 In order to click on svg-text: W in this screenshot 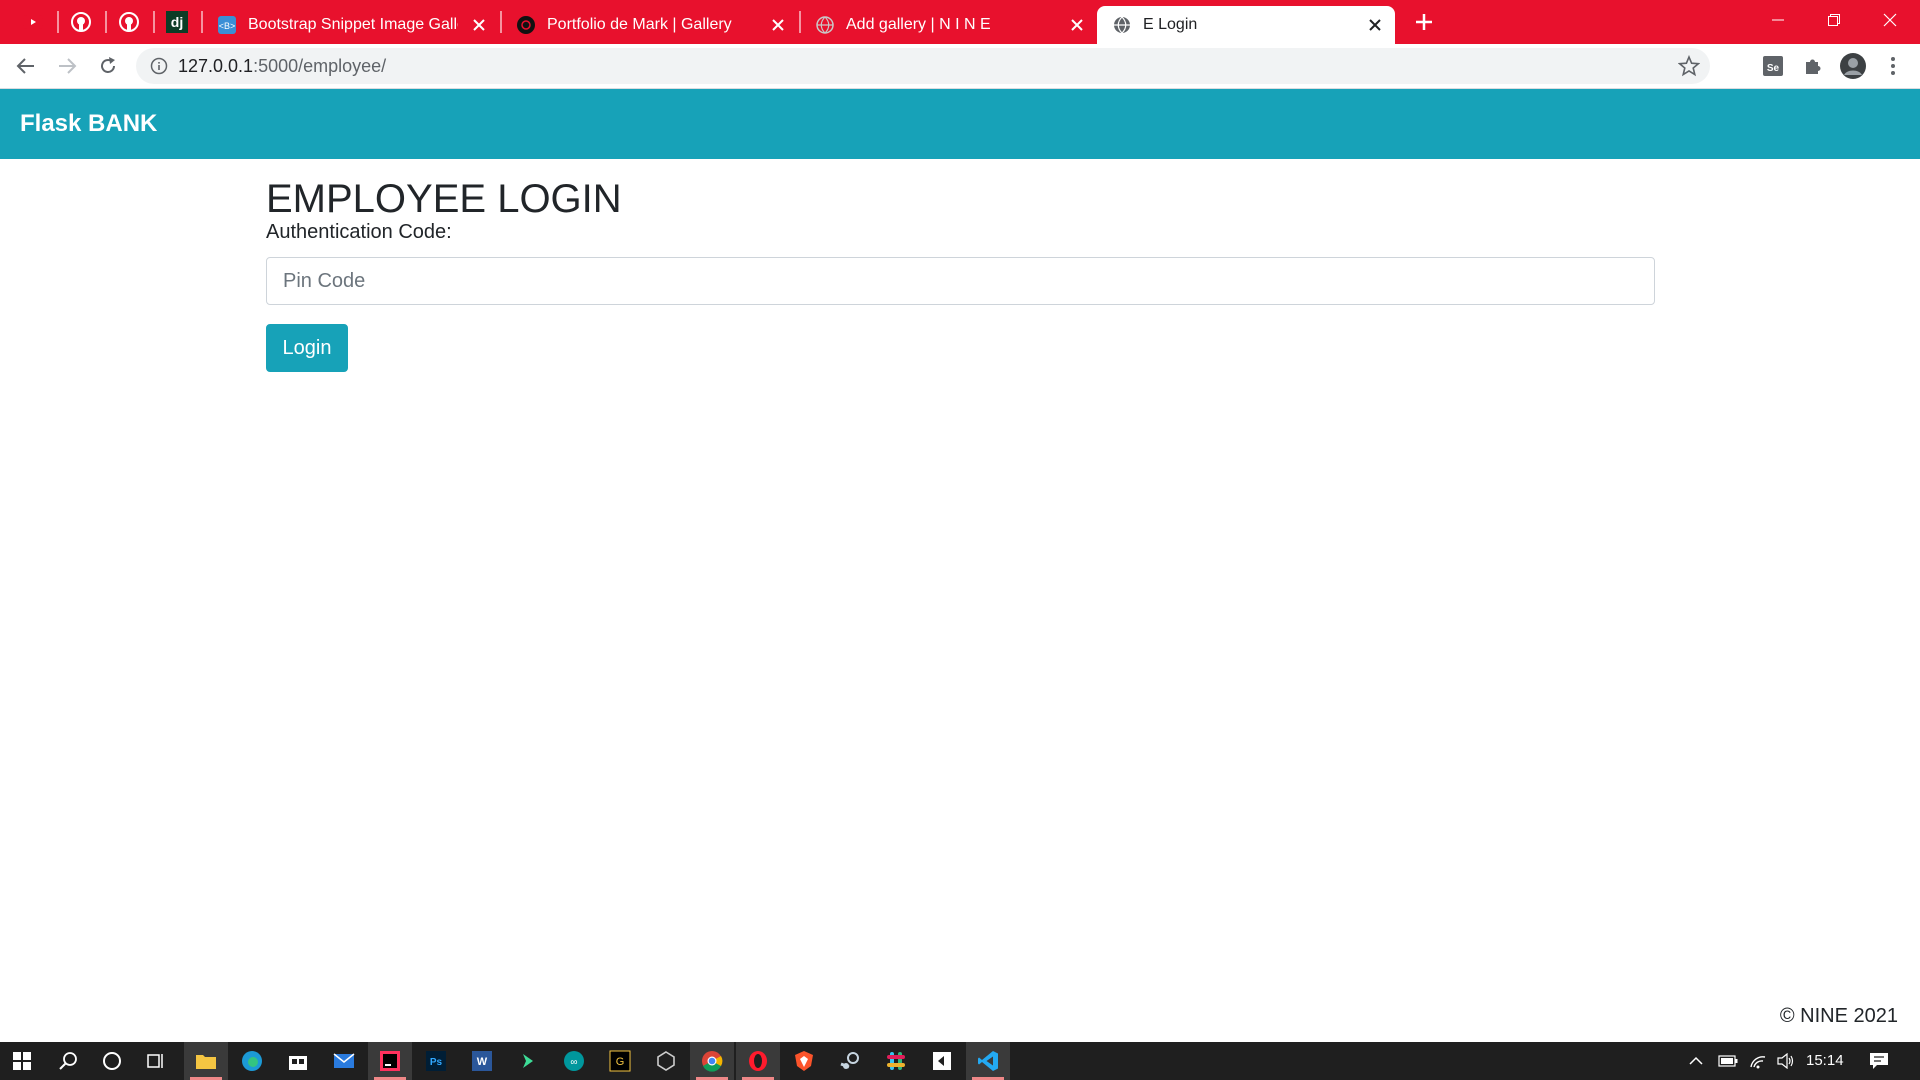, I will do `click(482, 1062)`.